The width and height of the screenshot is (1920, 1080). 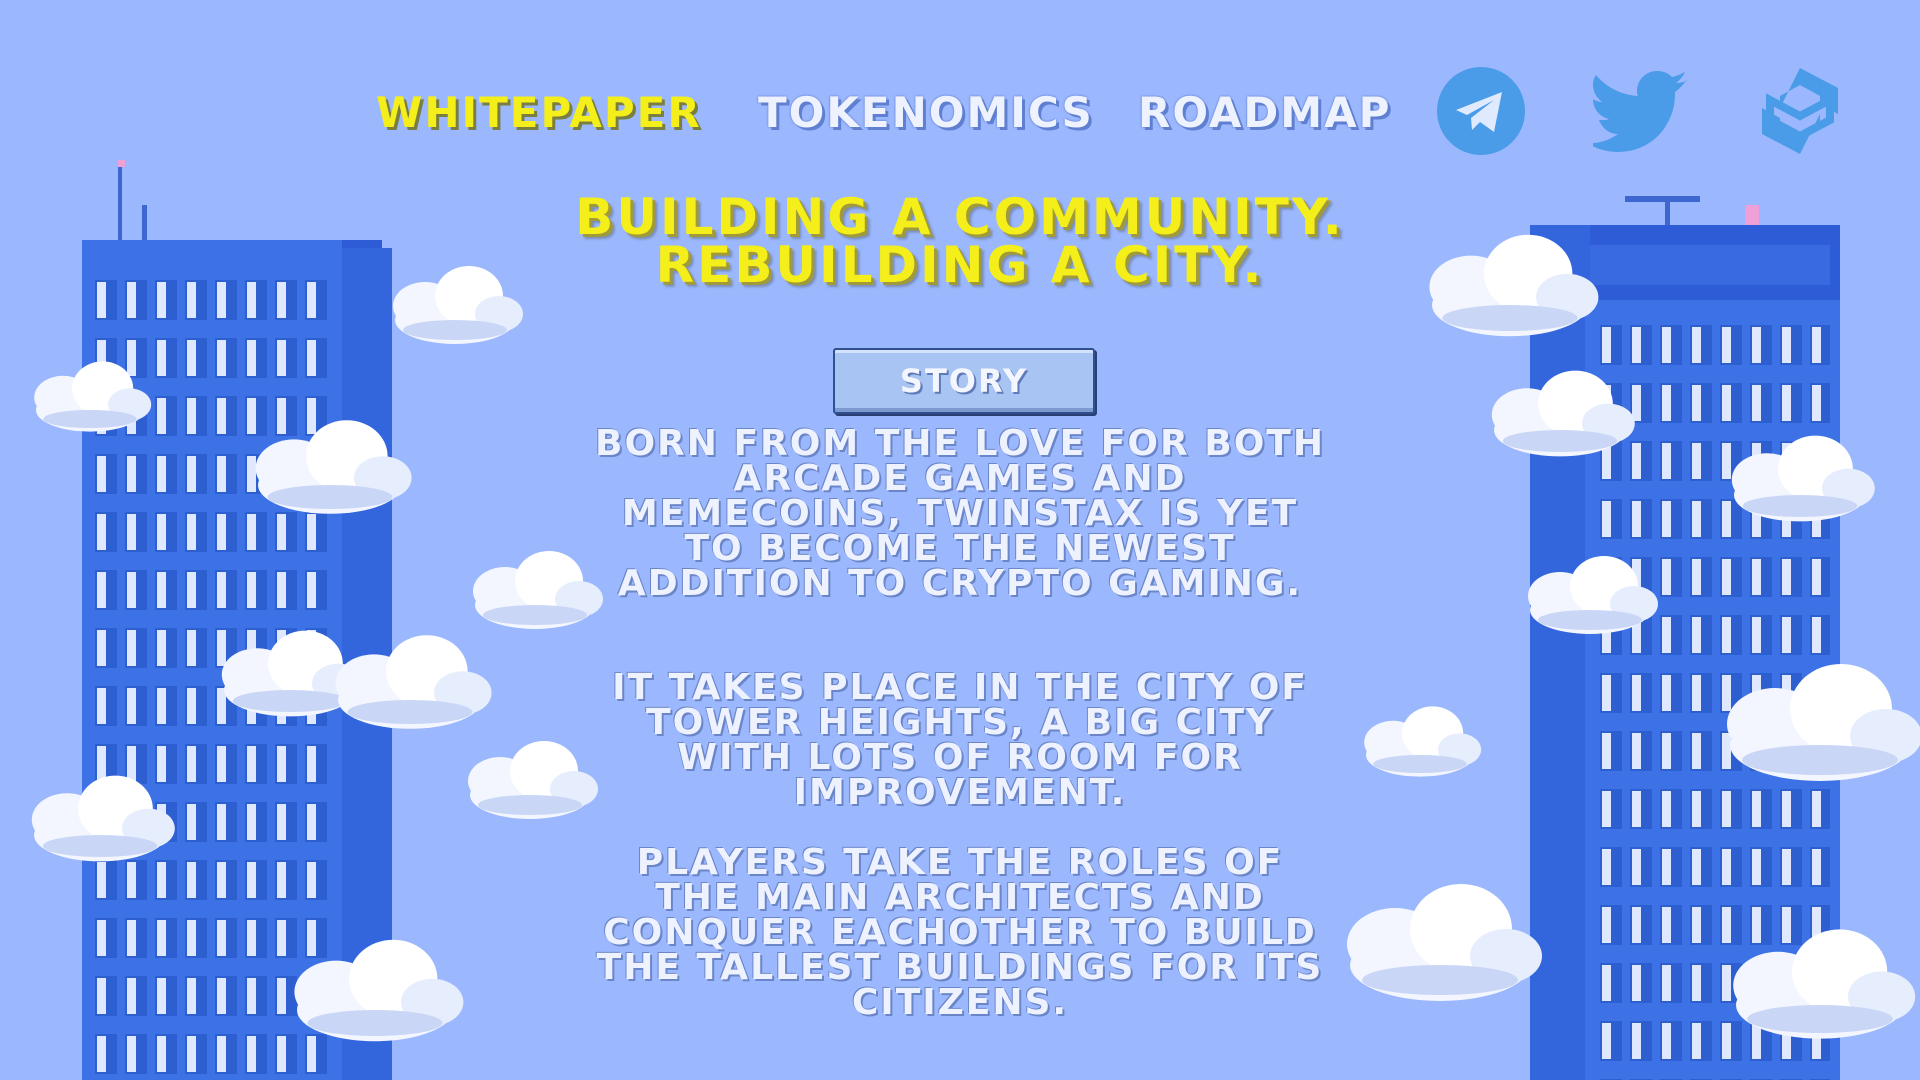 I want to click on twitter-link, so click(x=1640, y=111).